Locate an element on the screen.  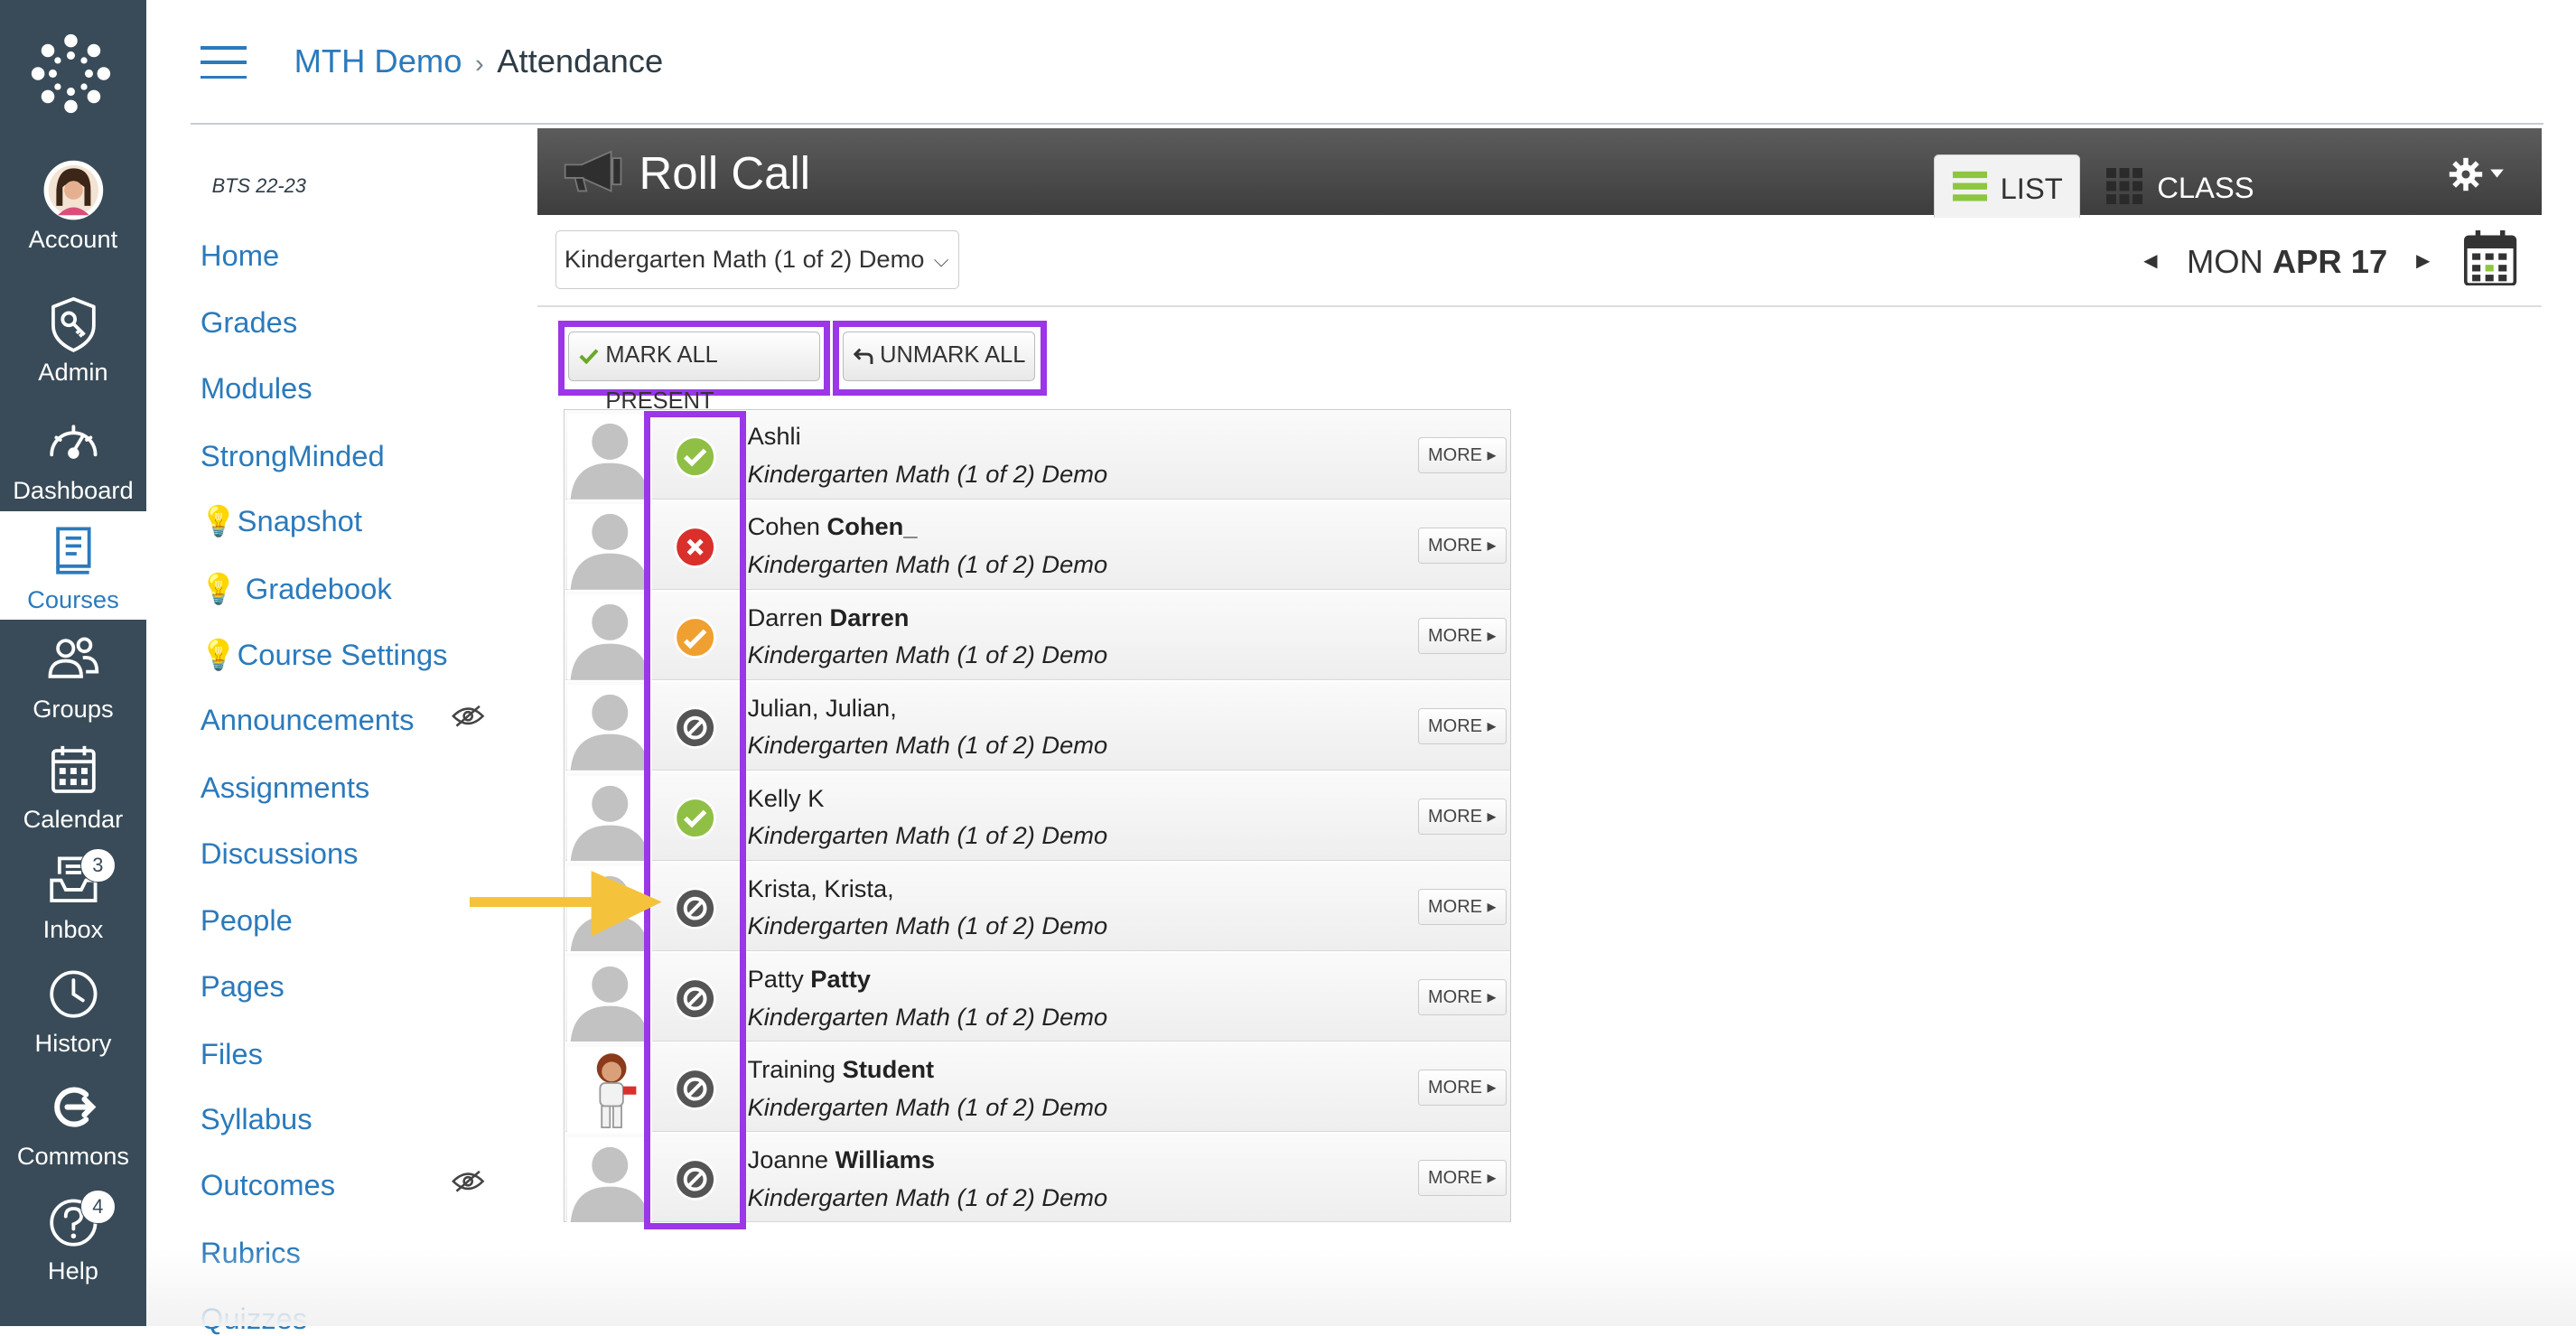
course-select-value: Kindergarten Math (1 of 2) Demo is located at coordinates (744, 258).